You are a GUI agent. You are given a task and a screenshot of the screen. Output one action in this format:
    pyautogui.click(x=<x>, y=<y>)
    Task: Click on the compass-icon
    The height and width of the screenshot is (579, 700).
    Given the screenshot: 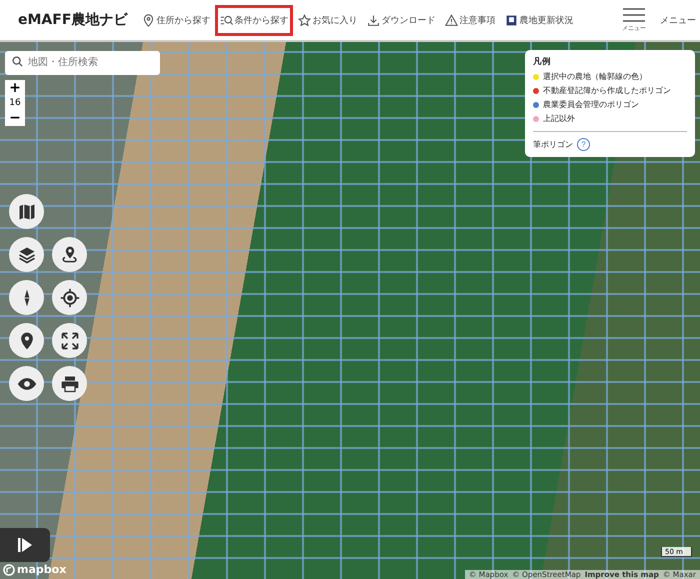 What is the action you would take?
    pyautogui.click(x=26, y=297)
    